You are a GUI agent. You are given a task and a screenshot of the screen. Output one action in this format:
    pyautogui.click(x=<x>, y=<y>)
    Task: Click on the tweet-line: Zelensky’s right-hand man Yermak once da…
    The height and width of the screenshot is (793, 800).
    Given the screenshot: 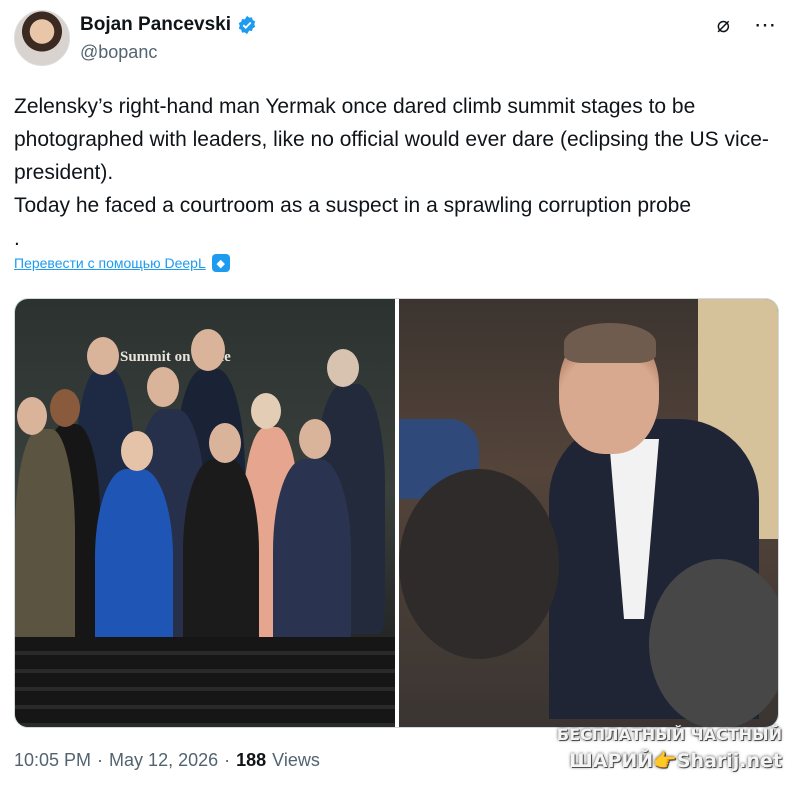 What is the action you would take?
    pyautogui.click(x=391, y=139)
    